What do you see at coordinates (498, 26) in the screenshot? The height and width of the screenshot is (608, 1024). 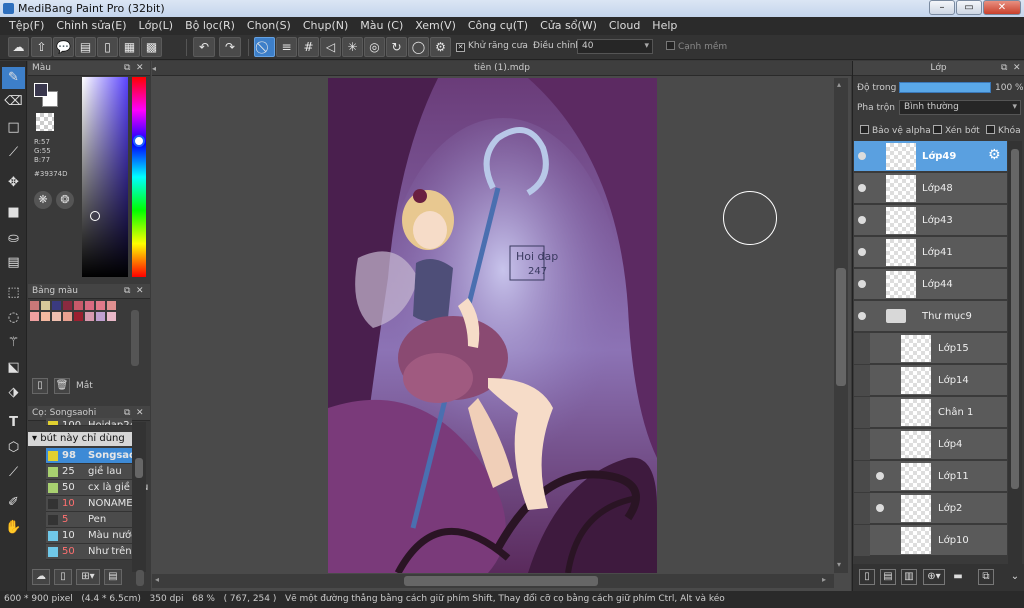 I see `menu-tools: Công cụ(T)` at bounding box center [498, 26].